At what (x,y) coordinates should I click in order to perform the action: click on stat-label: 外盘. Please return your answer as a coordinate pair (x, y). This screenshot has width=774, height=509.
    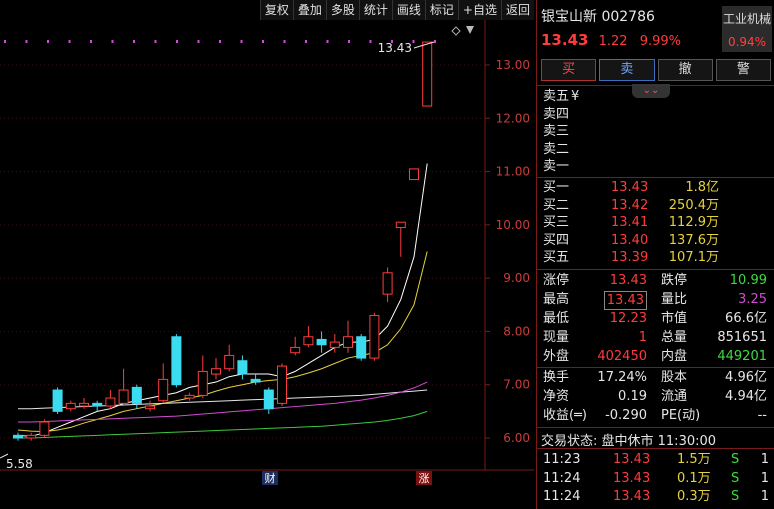
    Looking at the image, I should click on (556, 356).